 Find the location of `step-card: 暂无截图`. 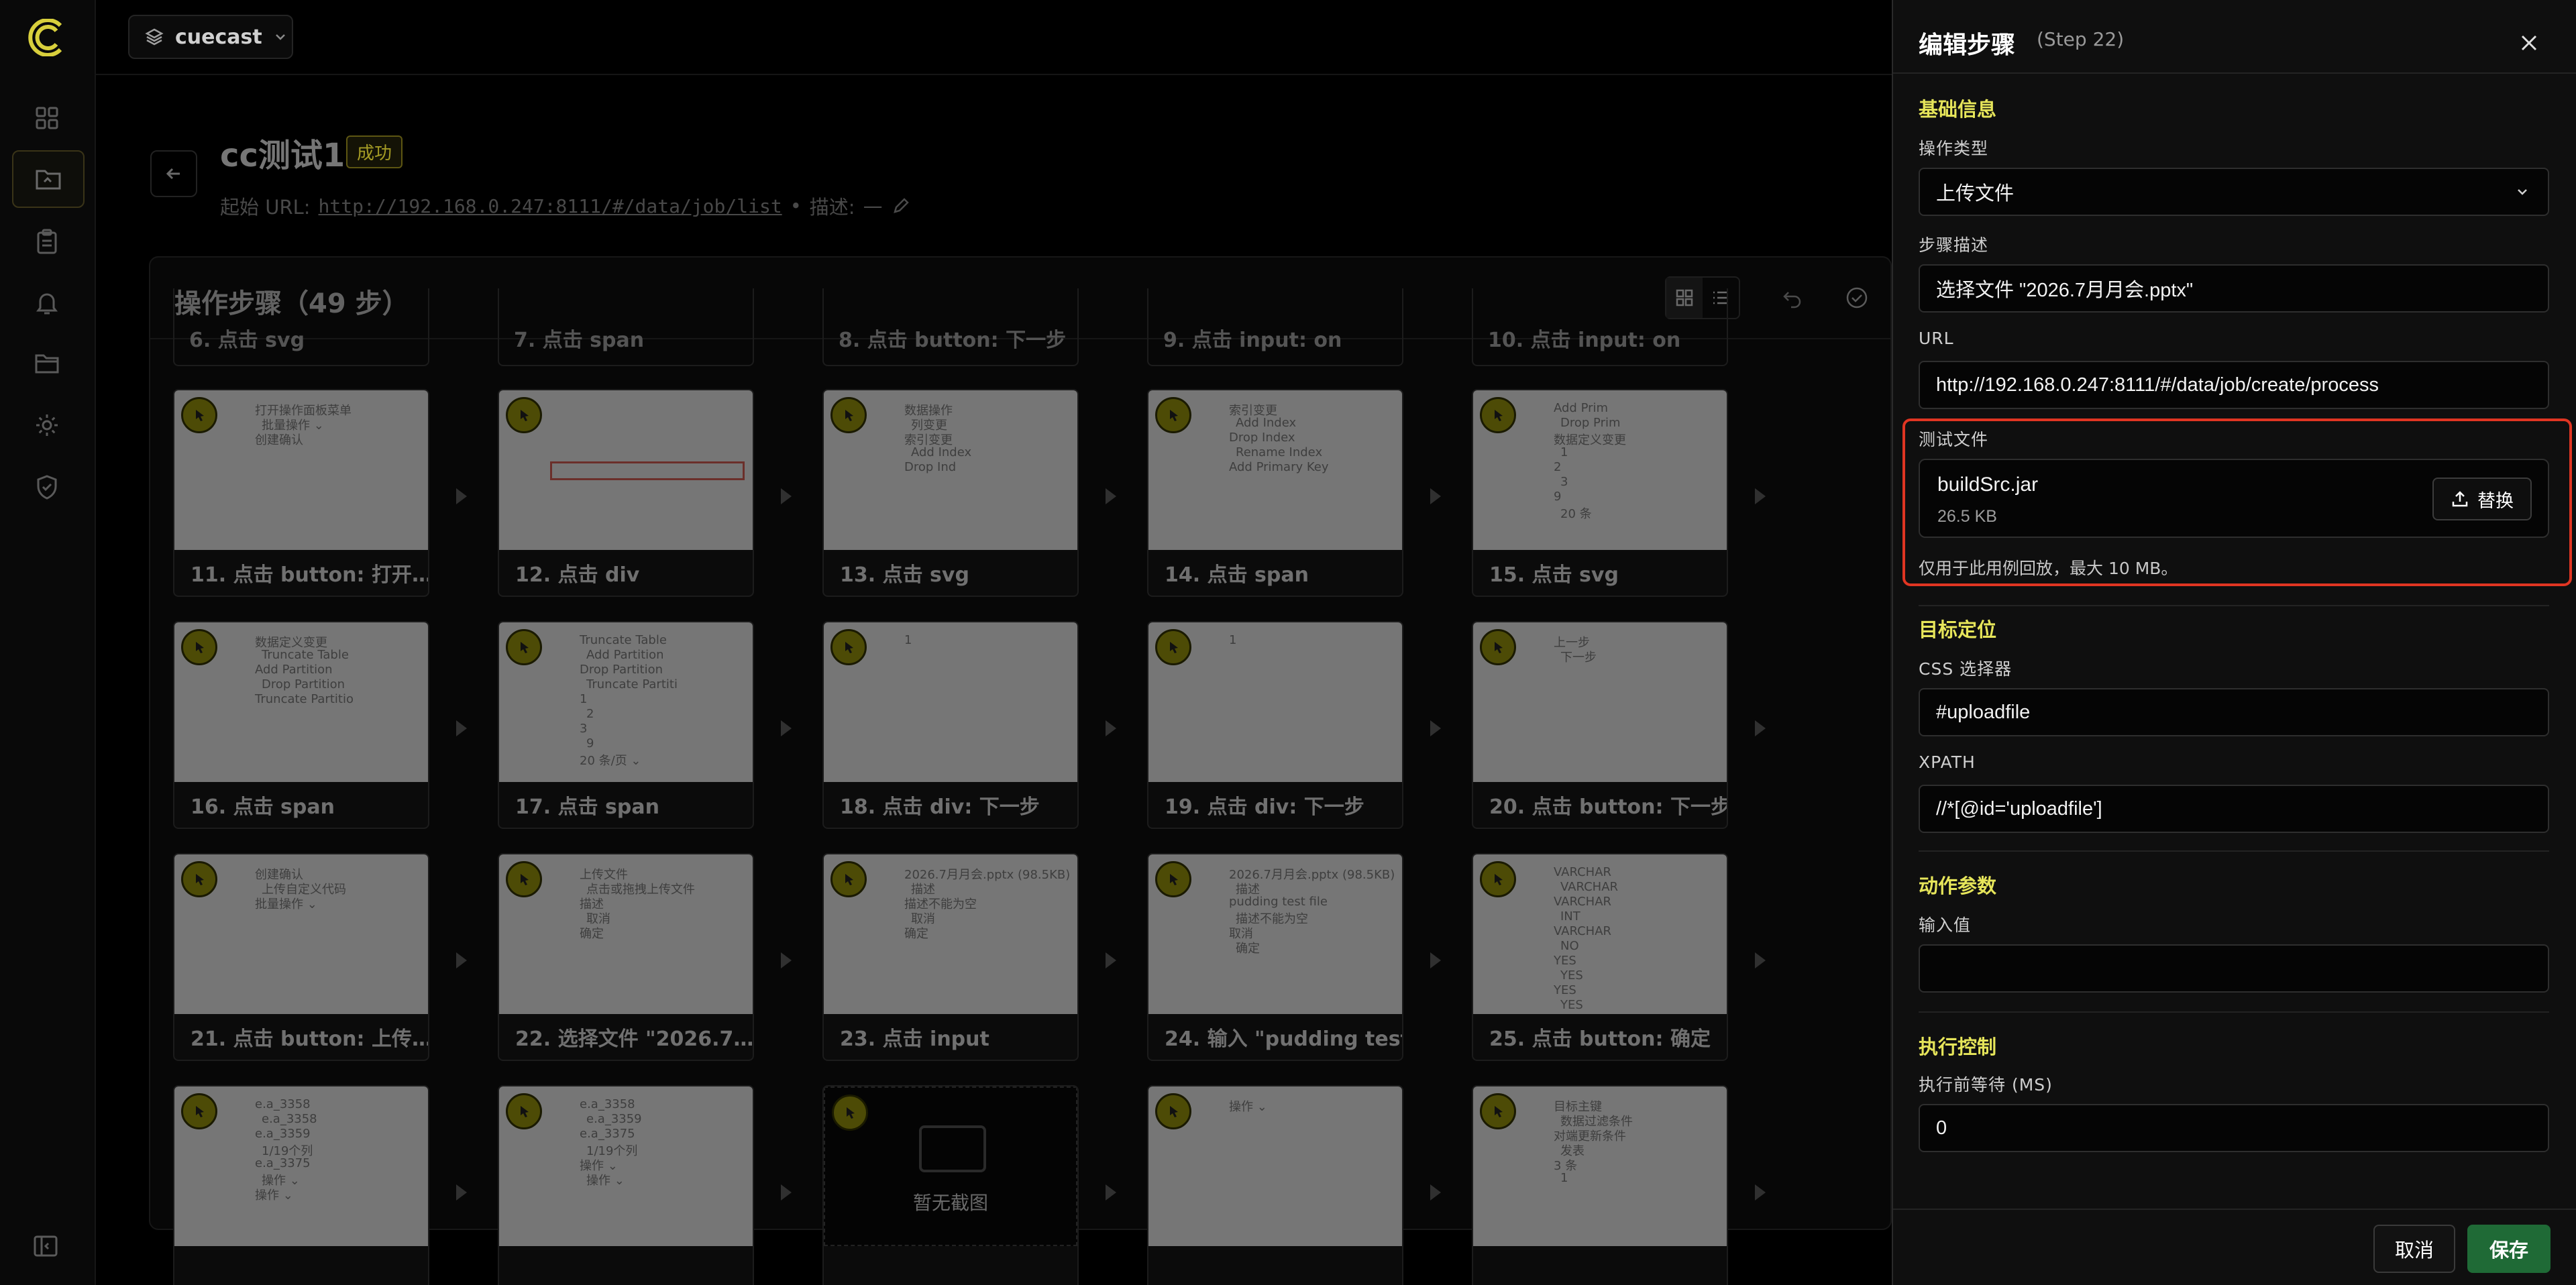

step-card: 暂无截图 is located at coordinates (950, 1185).